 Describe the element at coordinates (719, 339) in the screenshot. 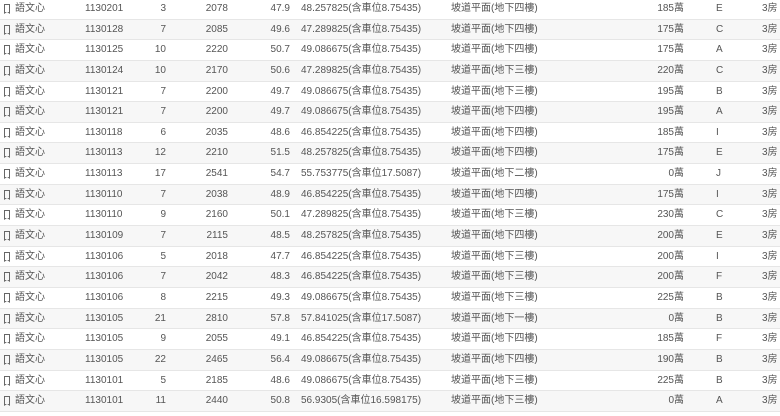

I see `unit-code-cell: F` at that location.